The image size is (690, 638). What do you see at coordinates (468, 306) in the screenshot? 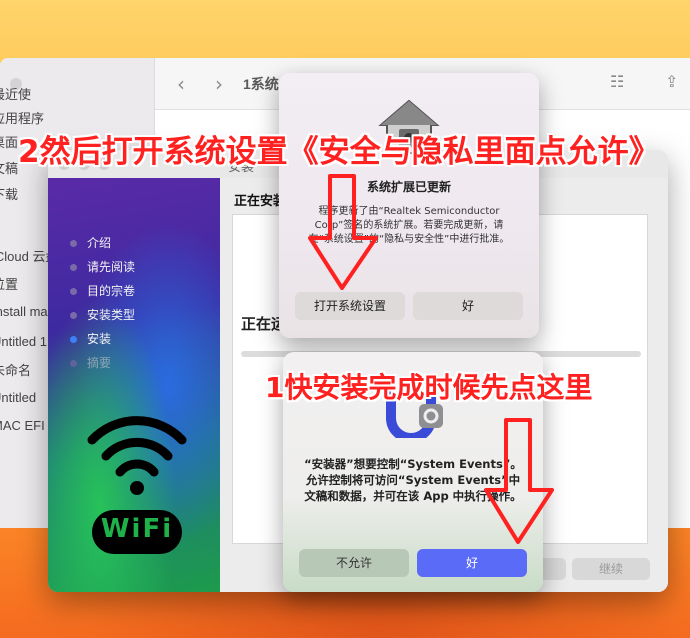
I see `ok-button: 好` at bounding box center [468, 306].